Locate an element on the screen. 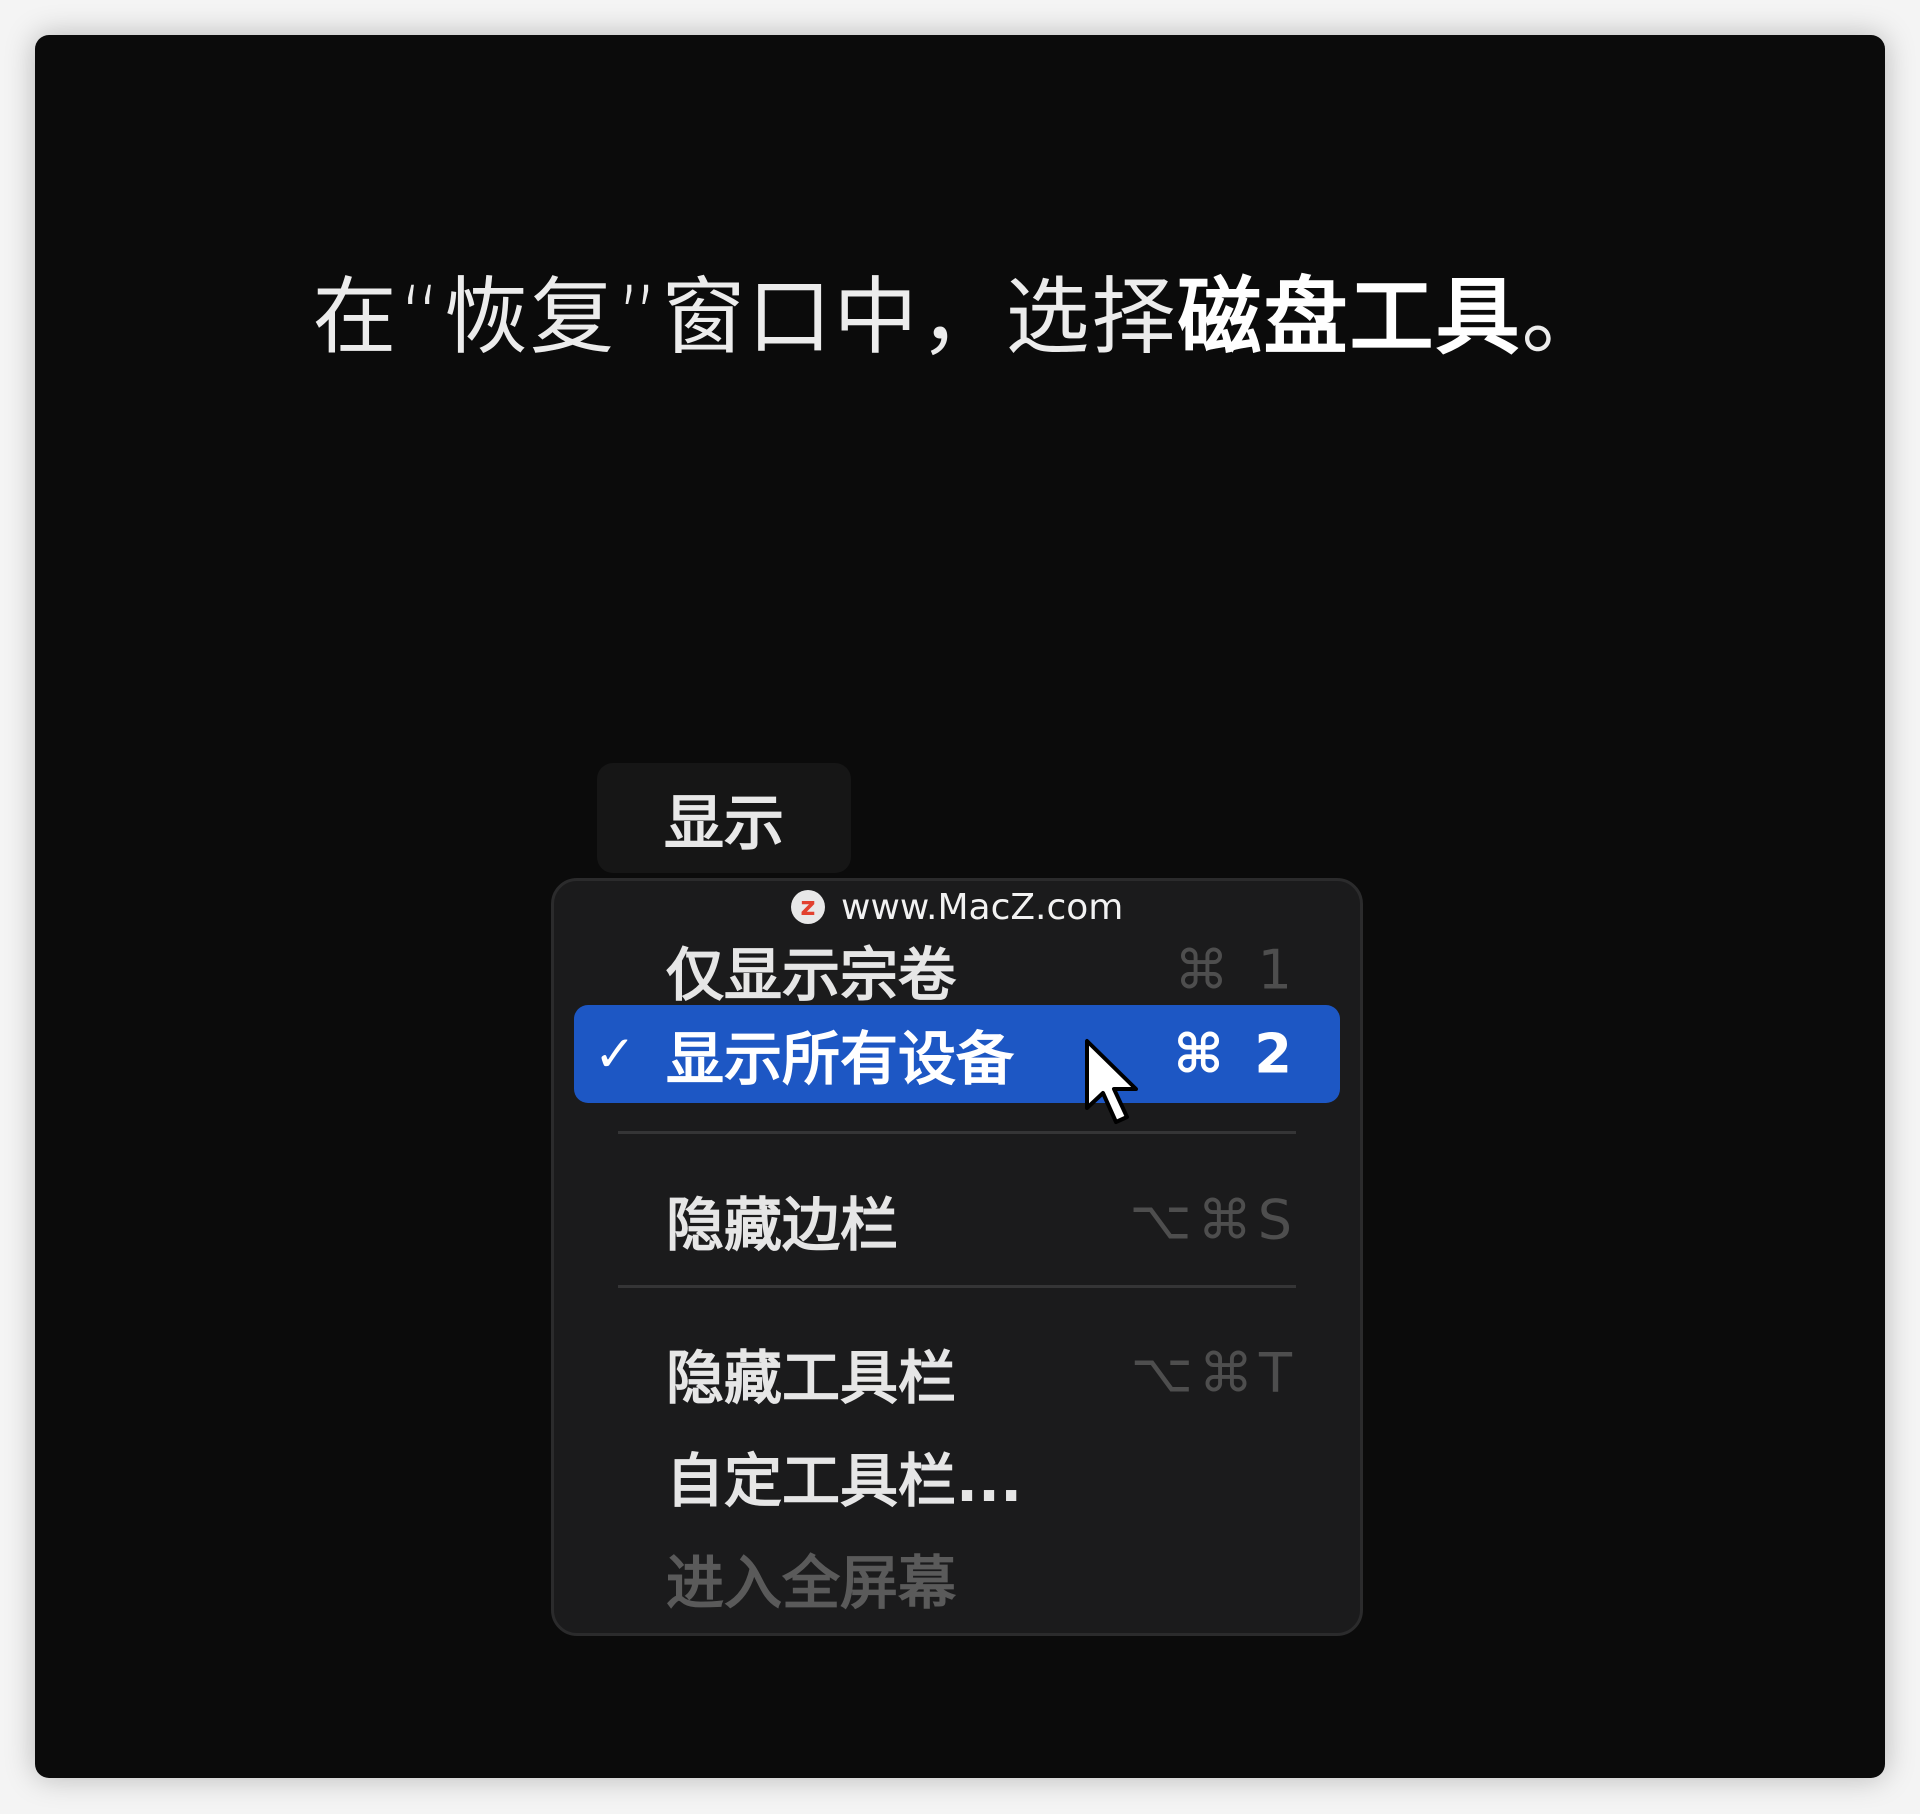 The width and height of the screenshot is (1920, 1814). headline-bold-term: 磁盘工具 is located at coordinates (1349, 317).